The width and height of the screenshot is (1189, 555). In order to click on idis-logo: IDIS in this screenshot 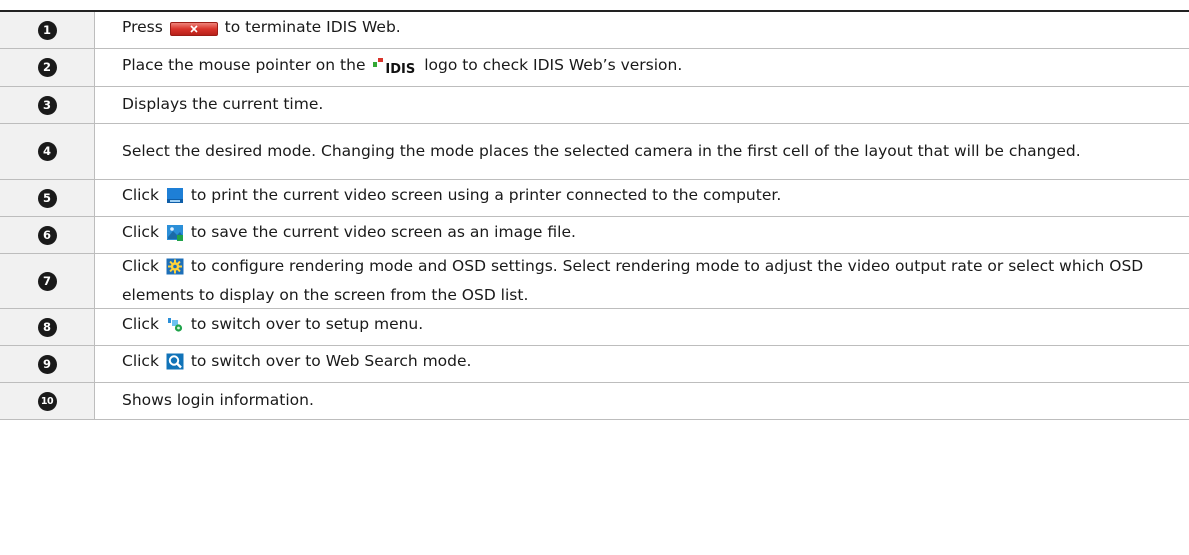, I will do `click(394, 69)`.